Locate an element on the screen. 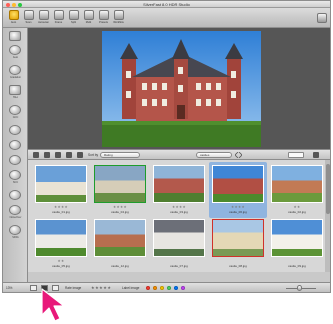 The width and height of the screenshot is (333, 324). toolbar-button-label: Autoscan is located at coordinates (43, 22).